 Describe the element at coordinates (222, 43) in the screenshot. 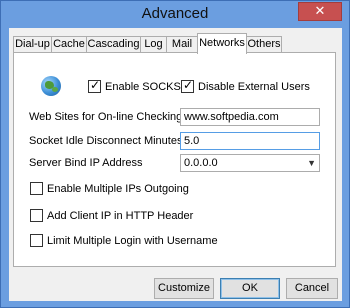

I see `tab-networks: Networks` at that location.